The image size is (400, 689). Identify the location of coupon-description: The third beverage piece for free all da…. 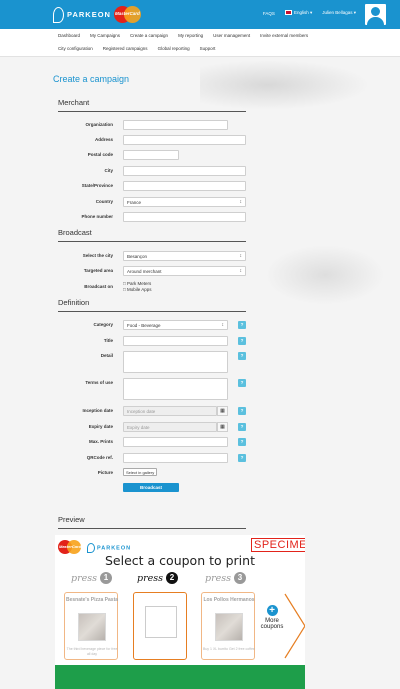
(92, 651).